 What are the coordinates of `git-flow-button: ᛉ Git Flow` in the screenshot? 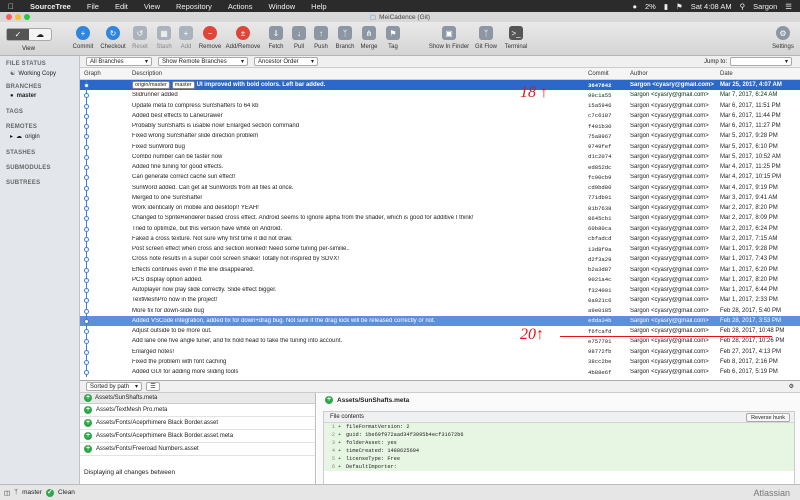 It's located at (486, 38).